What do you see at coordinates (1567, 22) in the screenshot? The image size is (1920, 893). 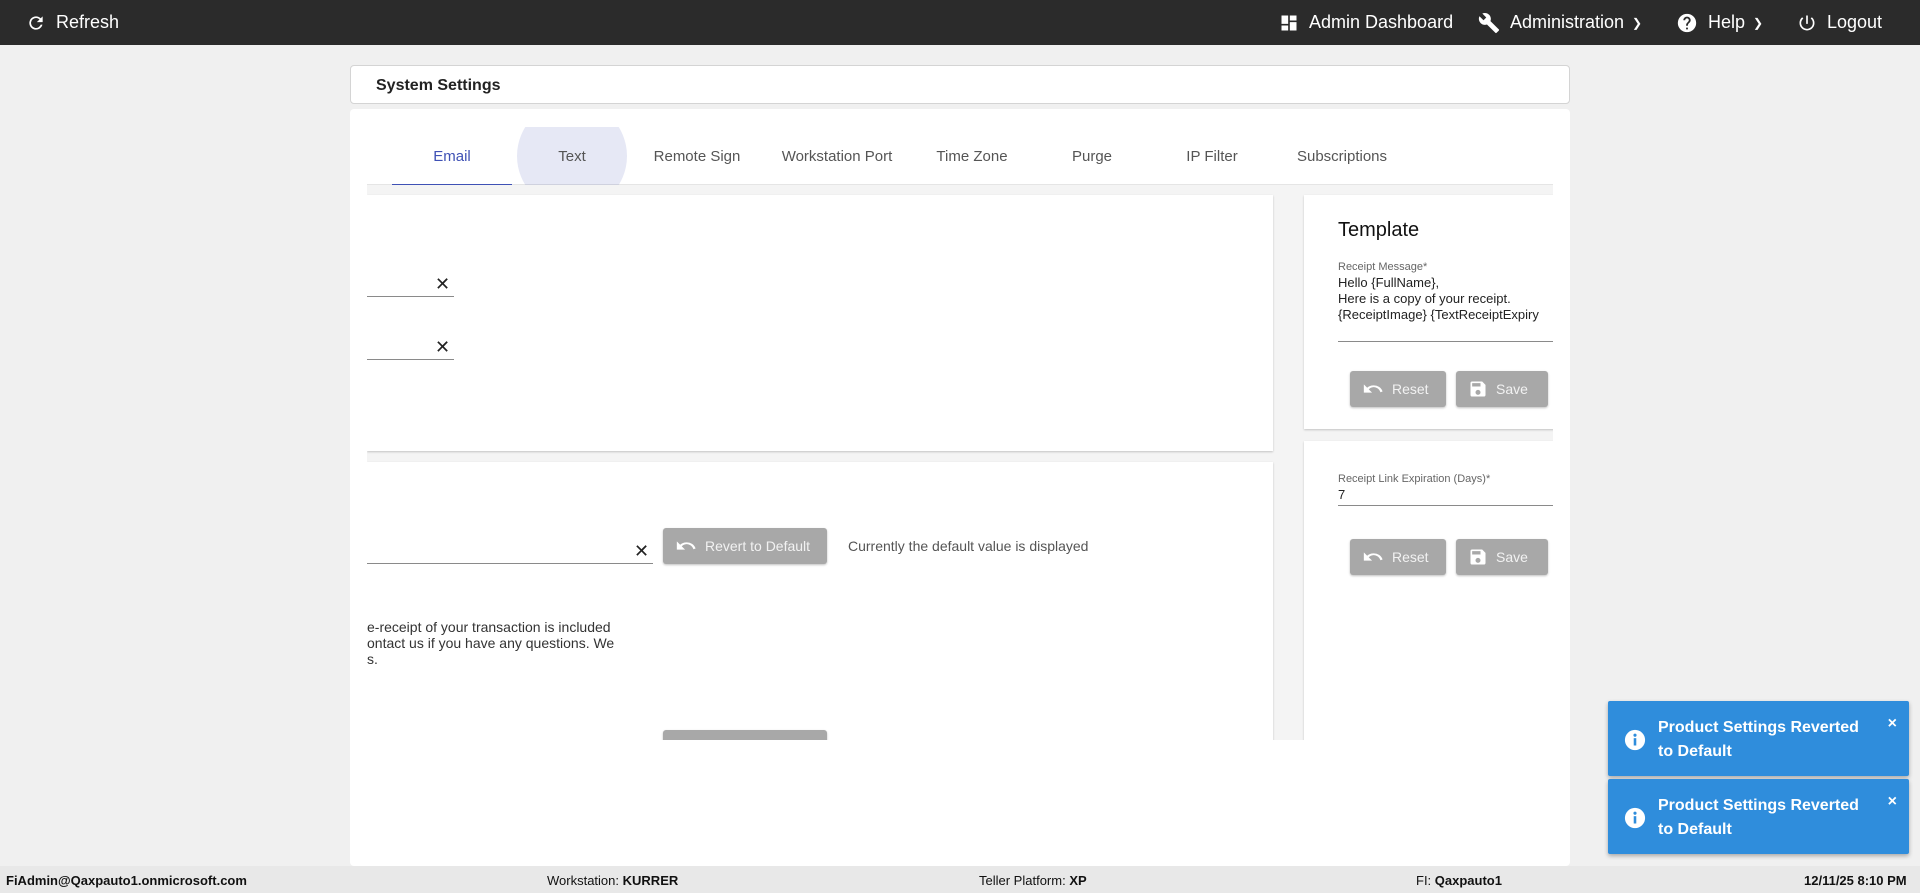 I see `administration-label: Administration` at bounding box center [1567, 22].